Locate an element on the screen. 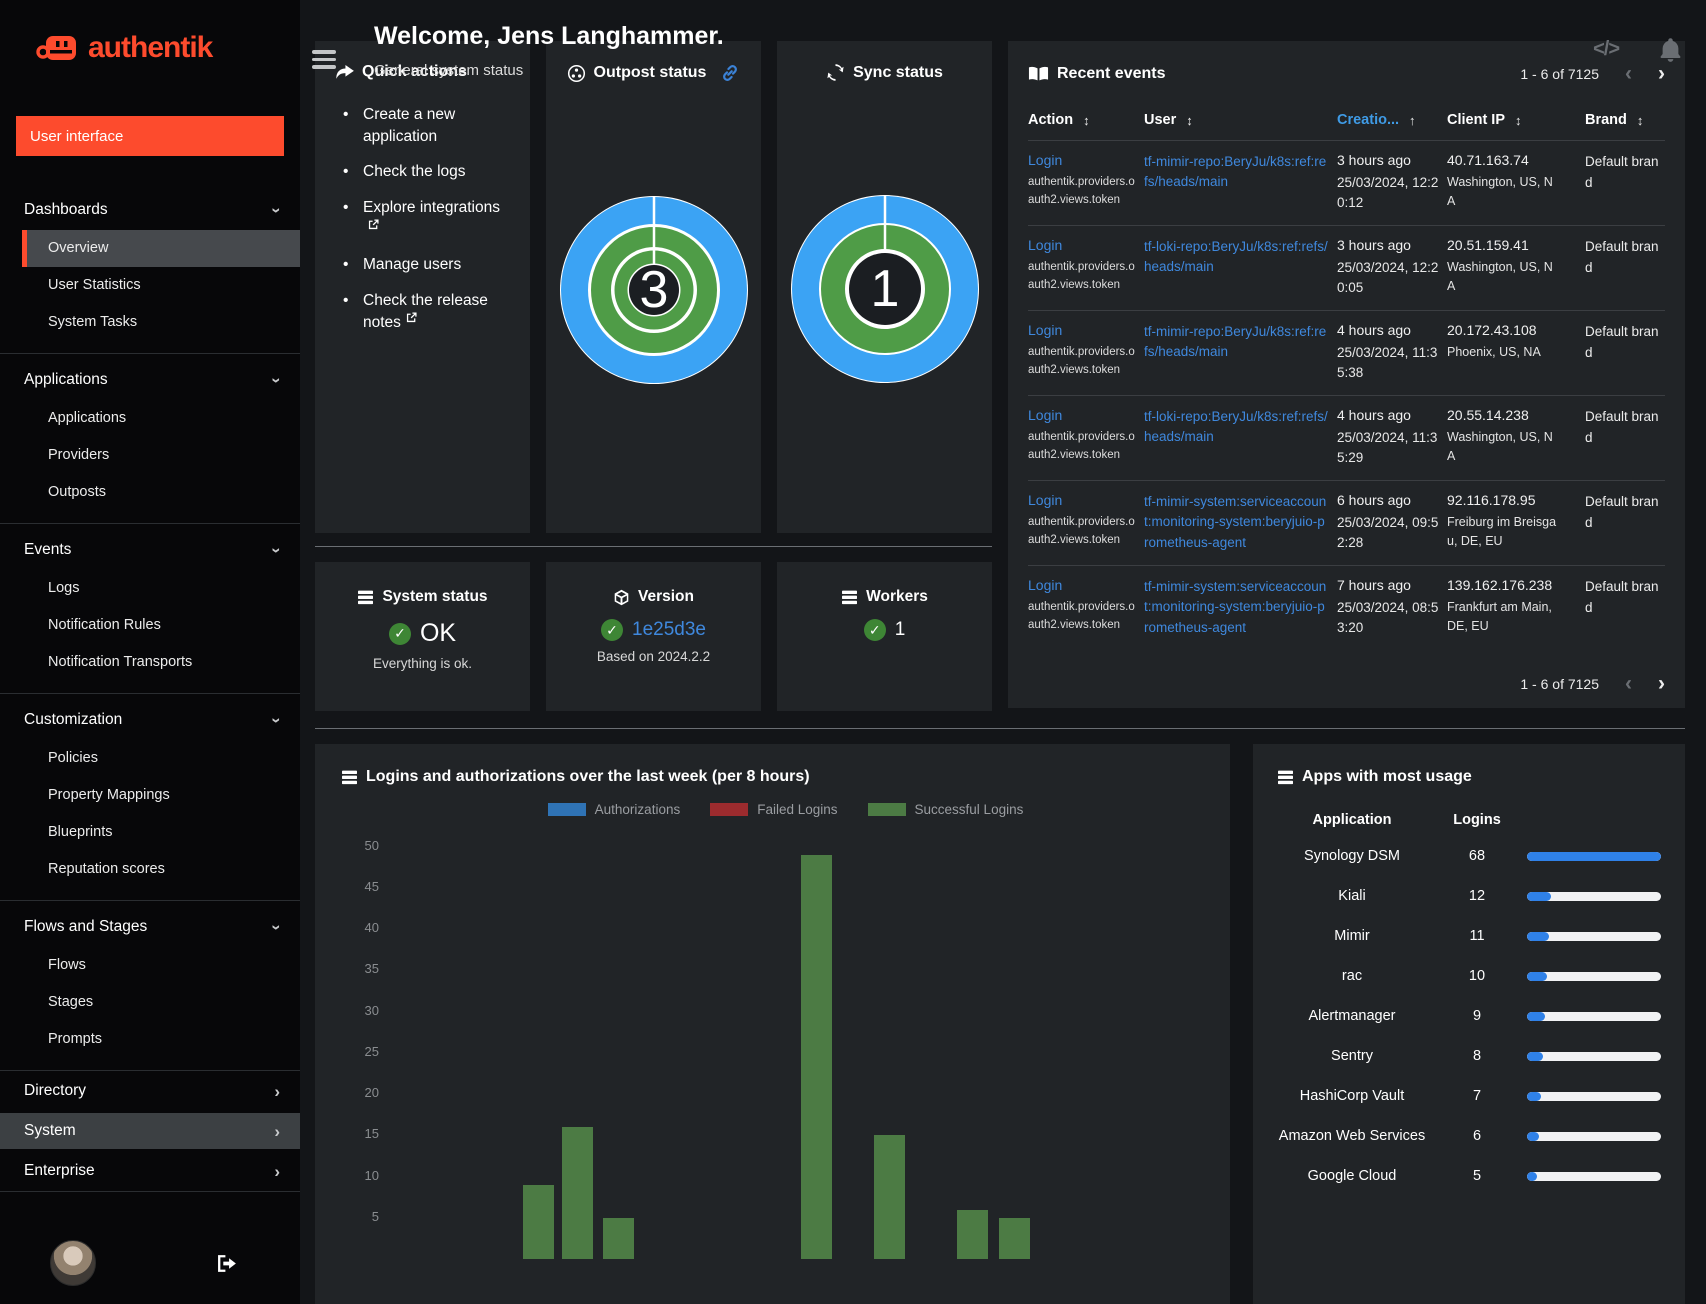 The image size is (1706, 1304). sidebar-item: Flows is located at coordinates (150, 965).